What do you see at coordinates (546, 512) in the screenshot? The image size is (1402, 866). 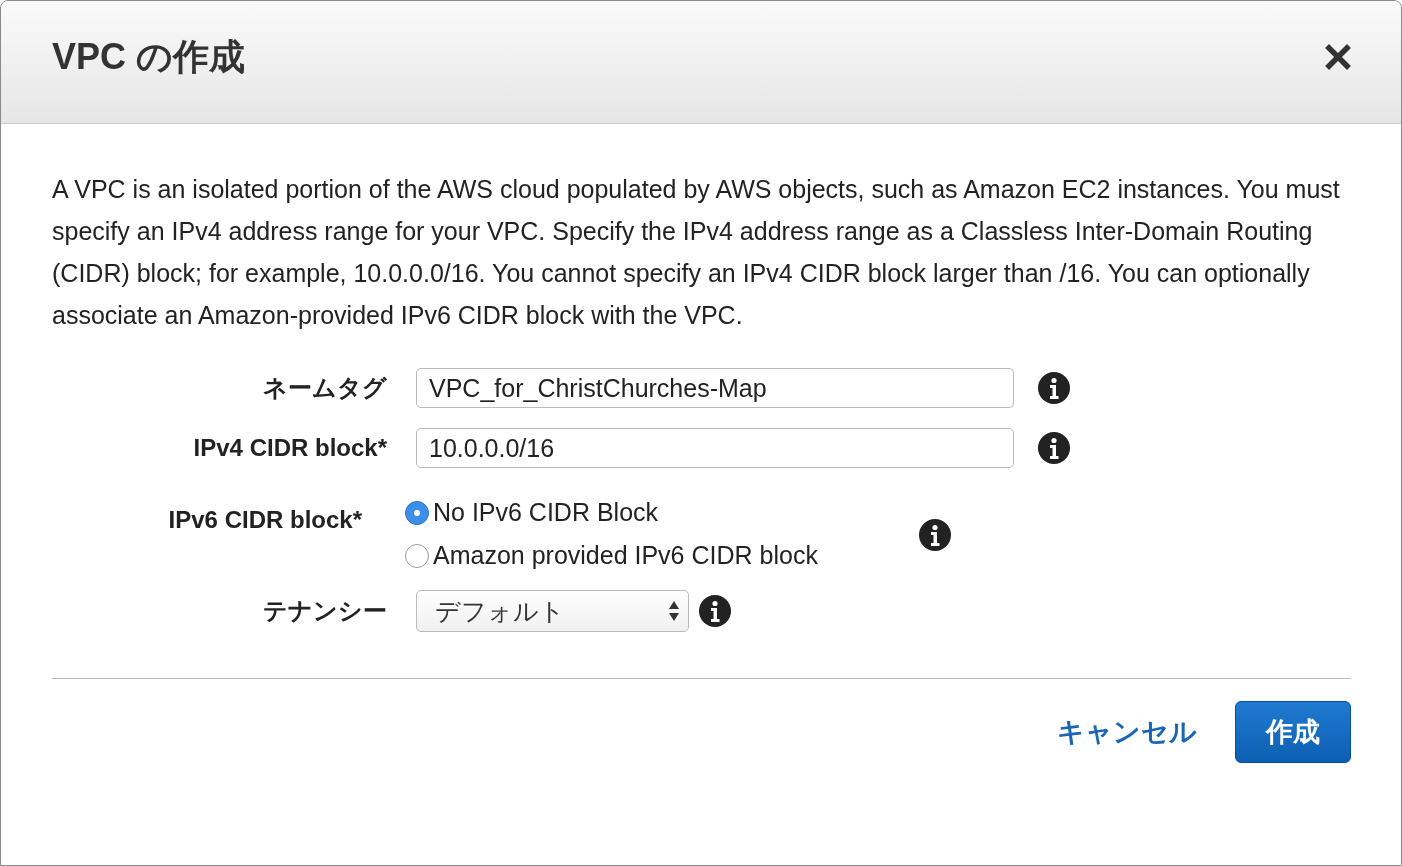 I see `radio-label: No IPv6 CIDR Block` at bounding box center [546, 512].